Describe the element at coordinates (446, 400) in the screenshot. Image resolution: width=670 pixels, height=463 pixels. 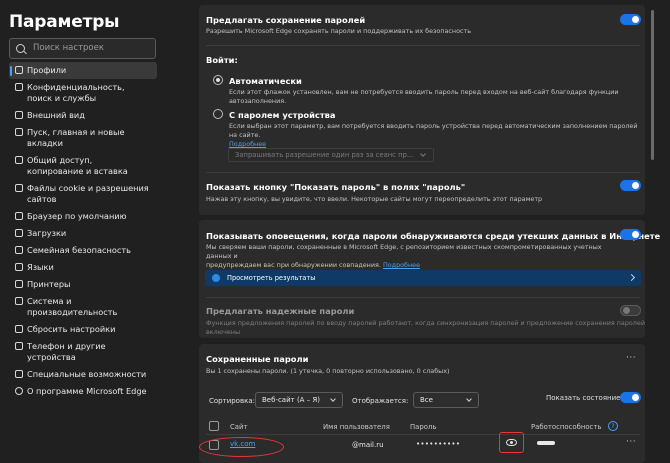
I see `display-dropdown: Все` at that location.